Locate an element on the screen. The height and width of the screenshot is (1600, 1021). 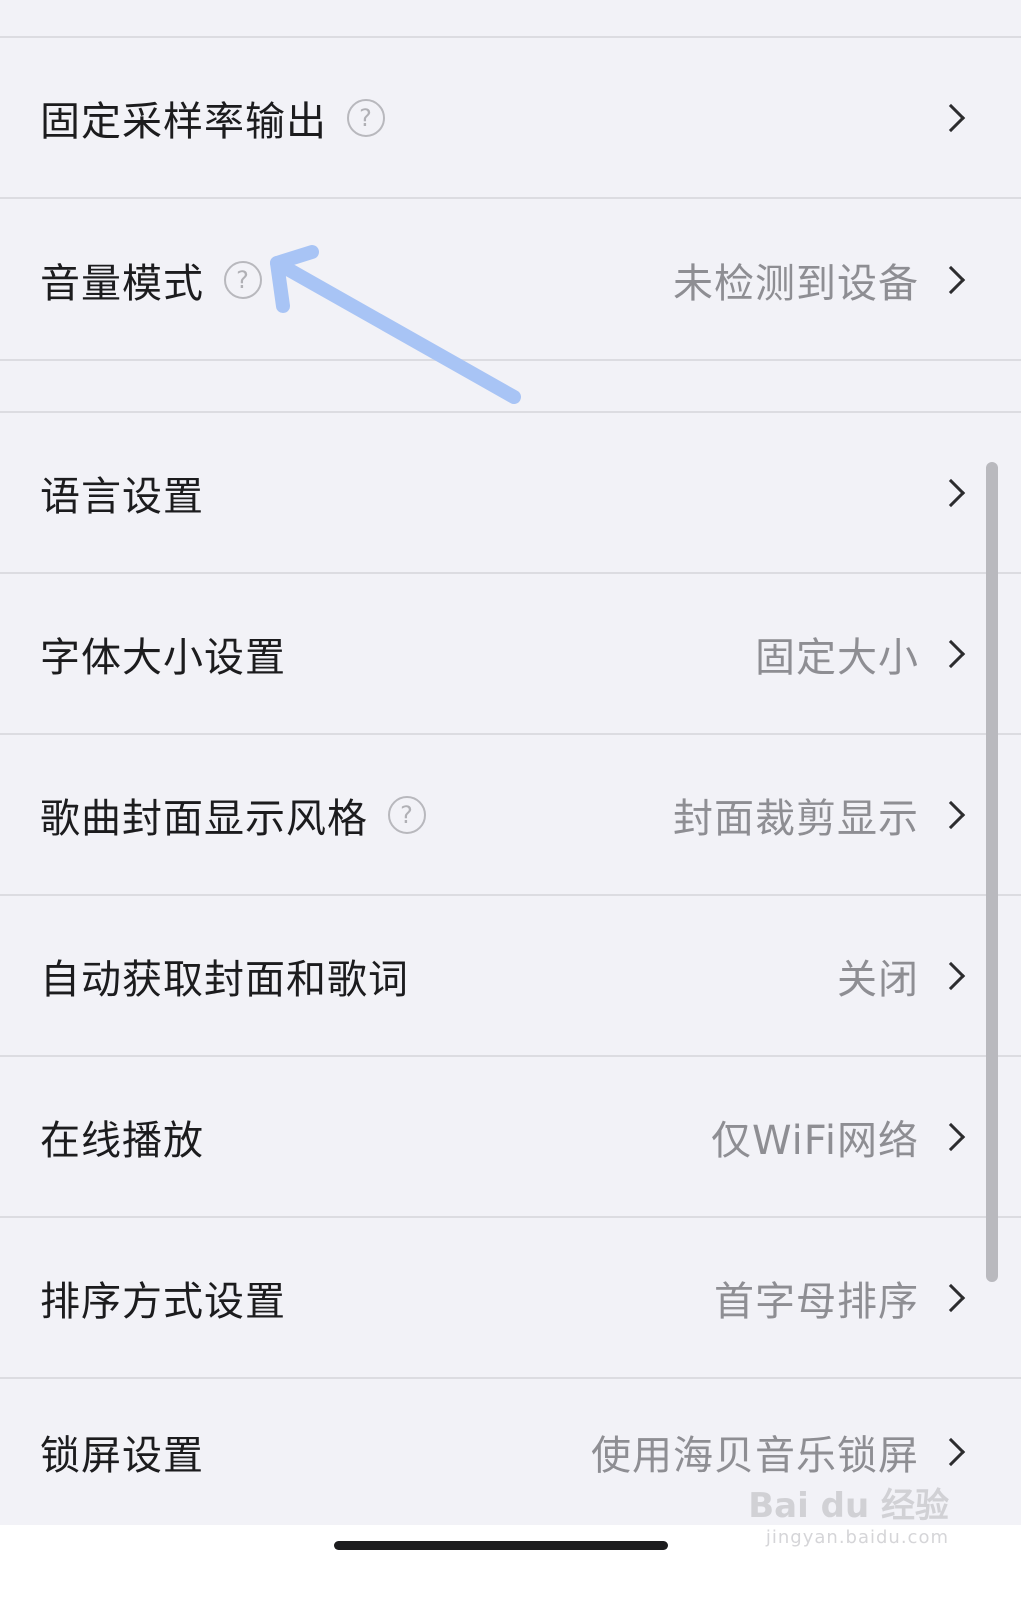
settings-row-cover-style: 歌曲封面显示风格 ? 封面裁剪显示 is located at coordinates (510, 815).